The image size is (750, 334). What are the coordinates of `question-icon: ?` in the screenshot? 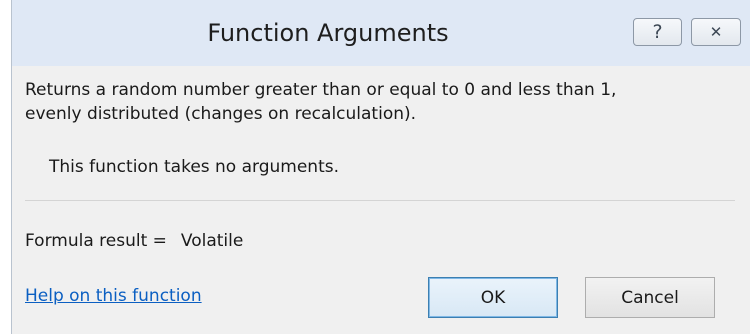 It's located at (657, 32).